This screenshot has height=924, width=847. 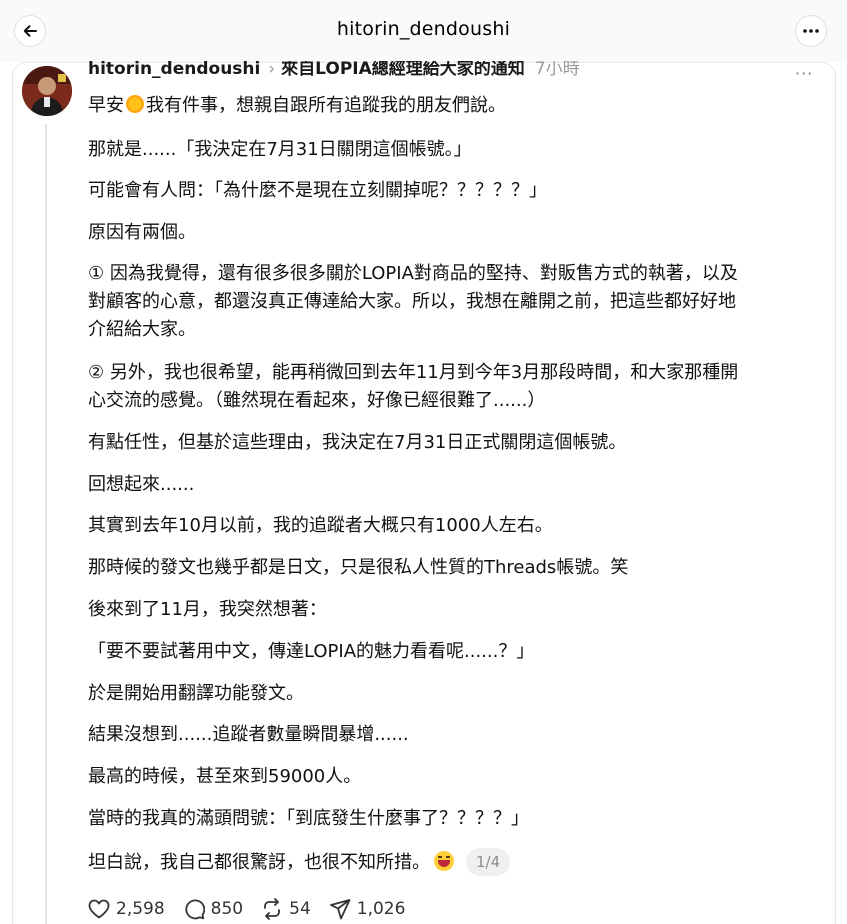 I want to click on more-options-button, so click(x=811, y=31).